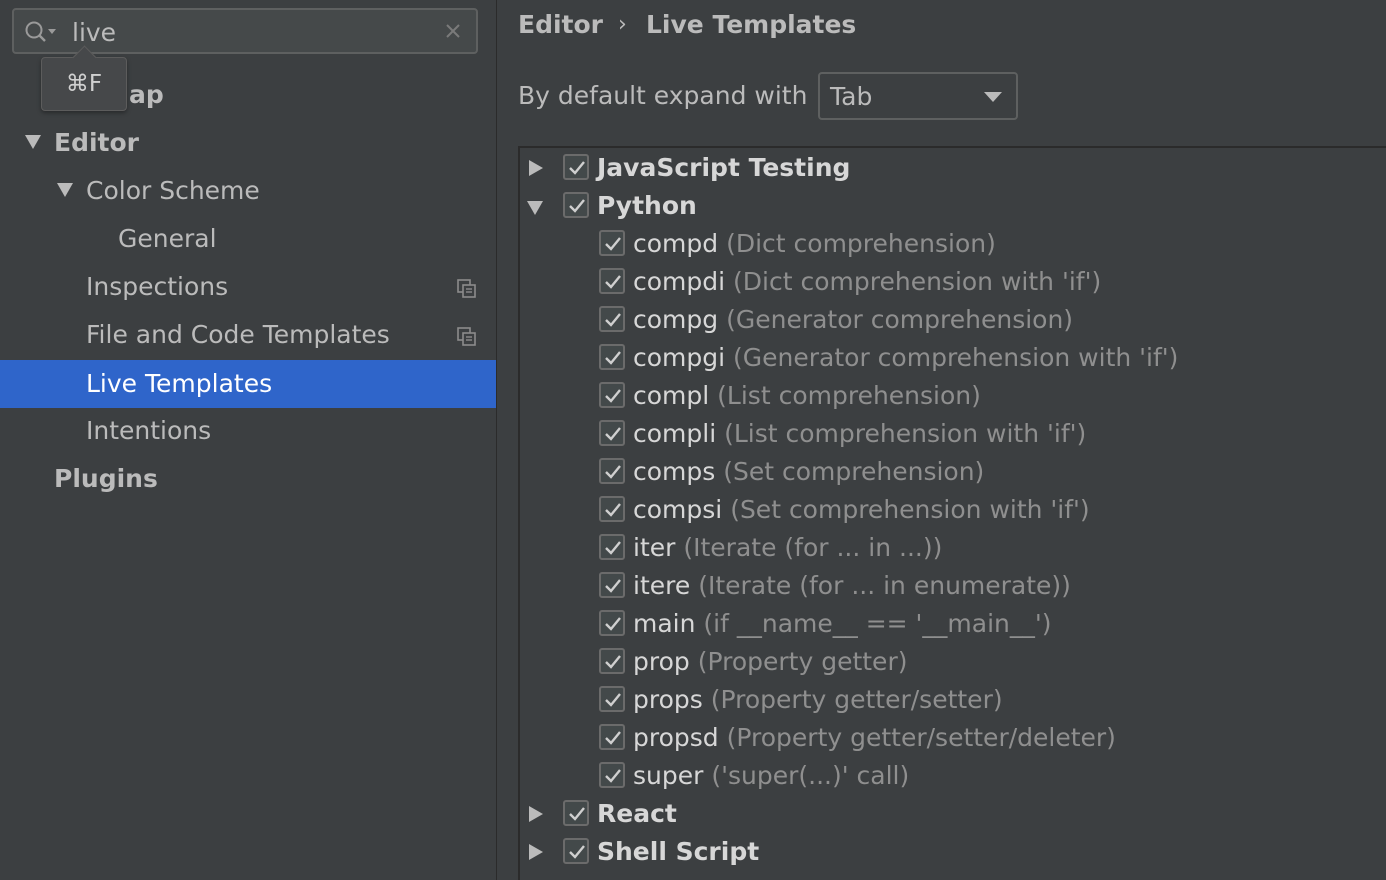  Describe the element at coordinates (874, 738) in the screenshot. I see `template-name: propsd (Property getter/setter/deleter)` at that location.